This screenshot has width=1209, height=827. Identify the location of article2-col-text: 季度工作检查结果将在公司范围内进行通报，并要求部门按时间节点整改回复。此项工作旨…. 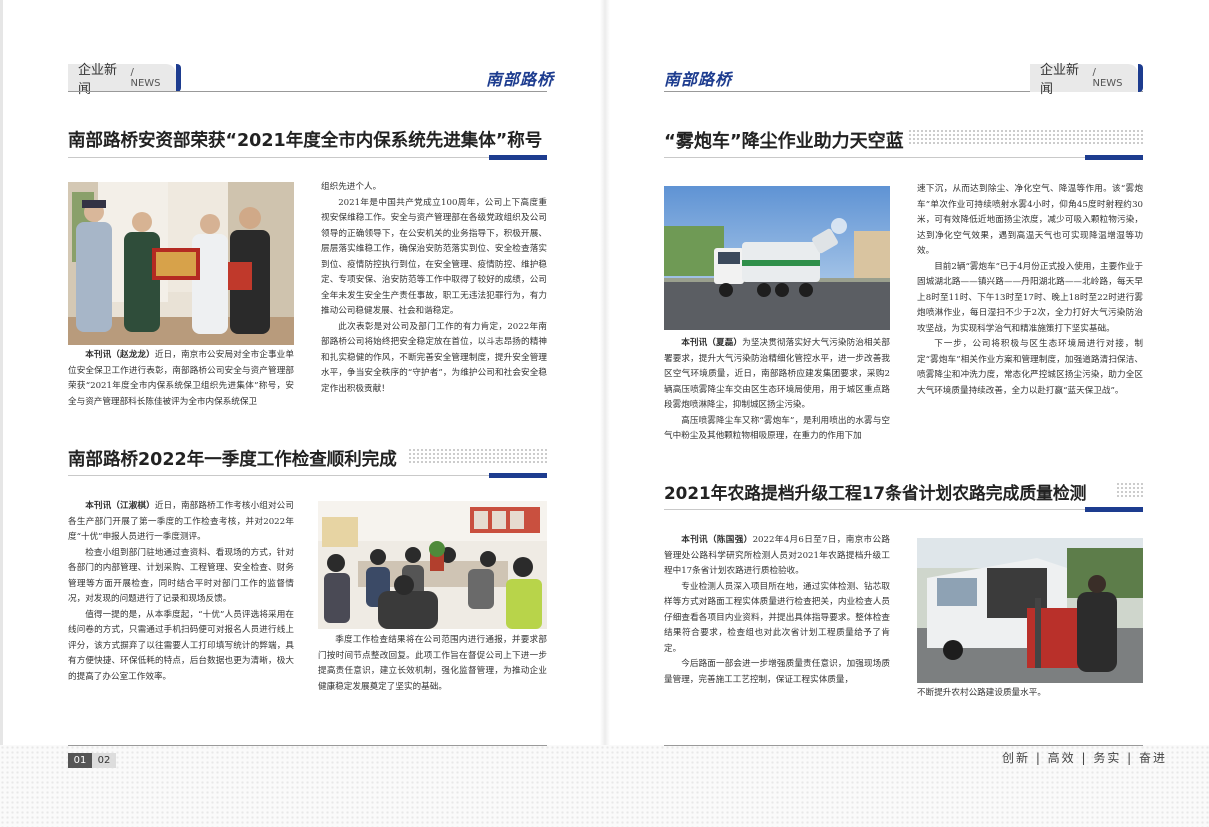
(432, 663).